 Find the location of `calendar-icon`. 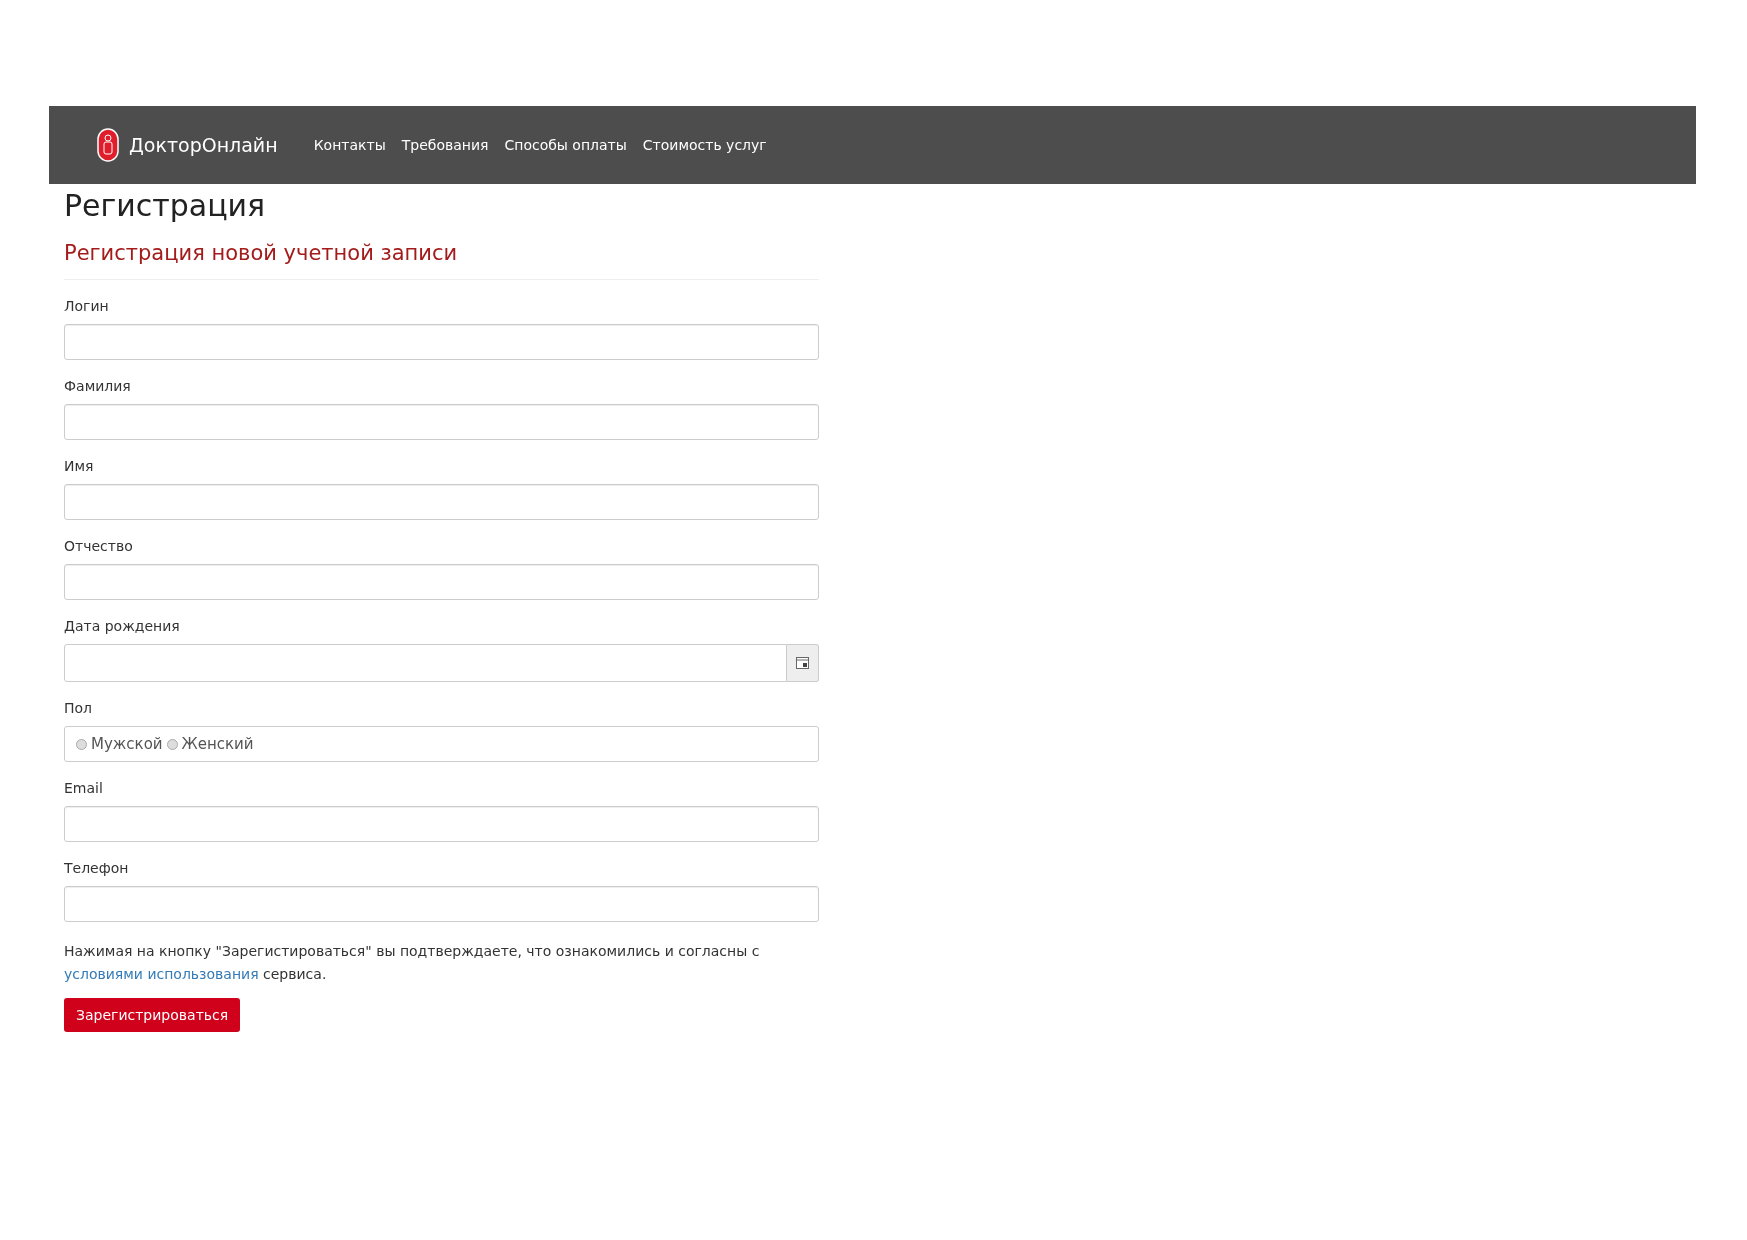

calendar-icon is located at coordinates (802, 663).